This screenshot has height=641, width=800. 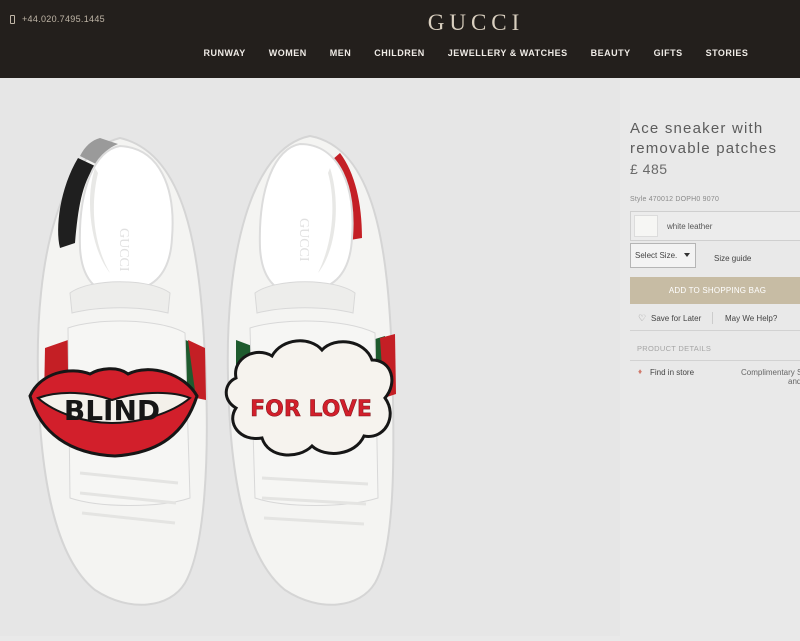 I want to click on color-swatch, so click(x=646, y=226).